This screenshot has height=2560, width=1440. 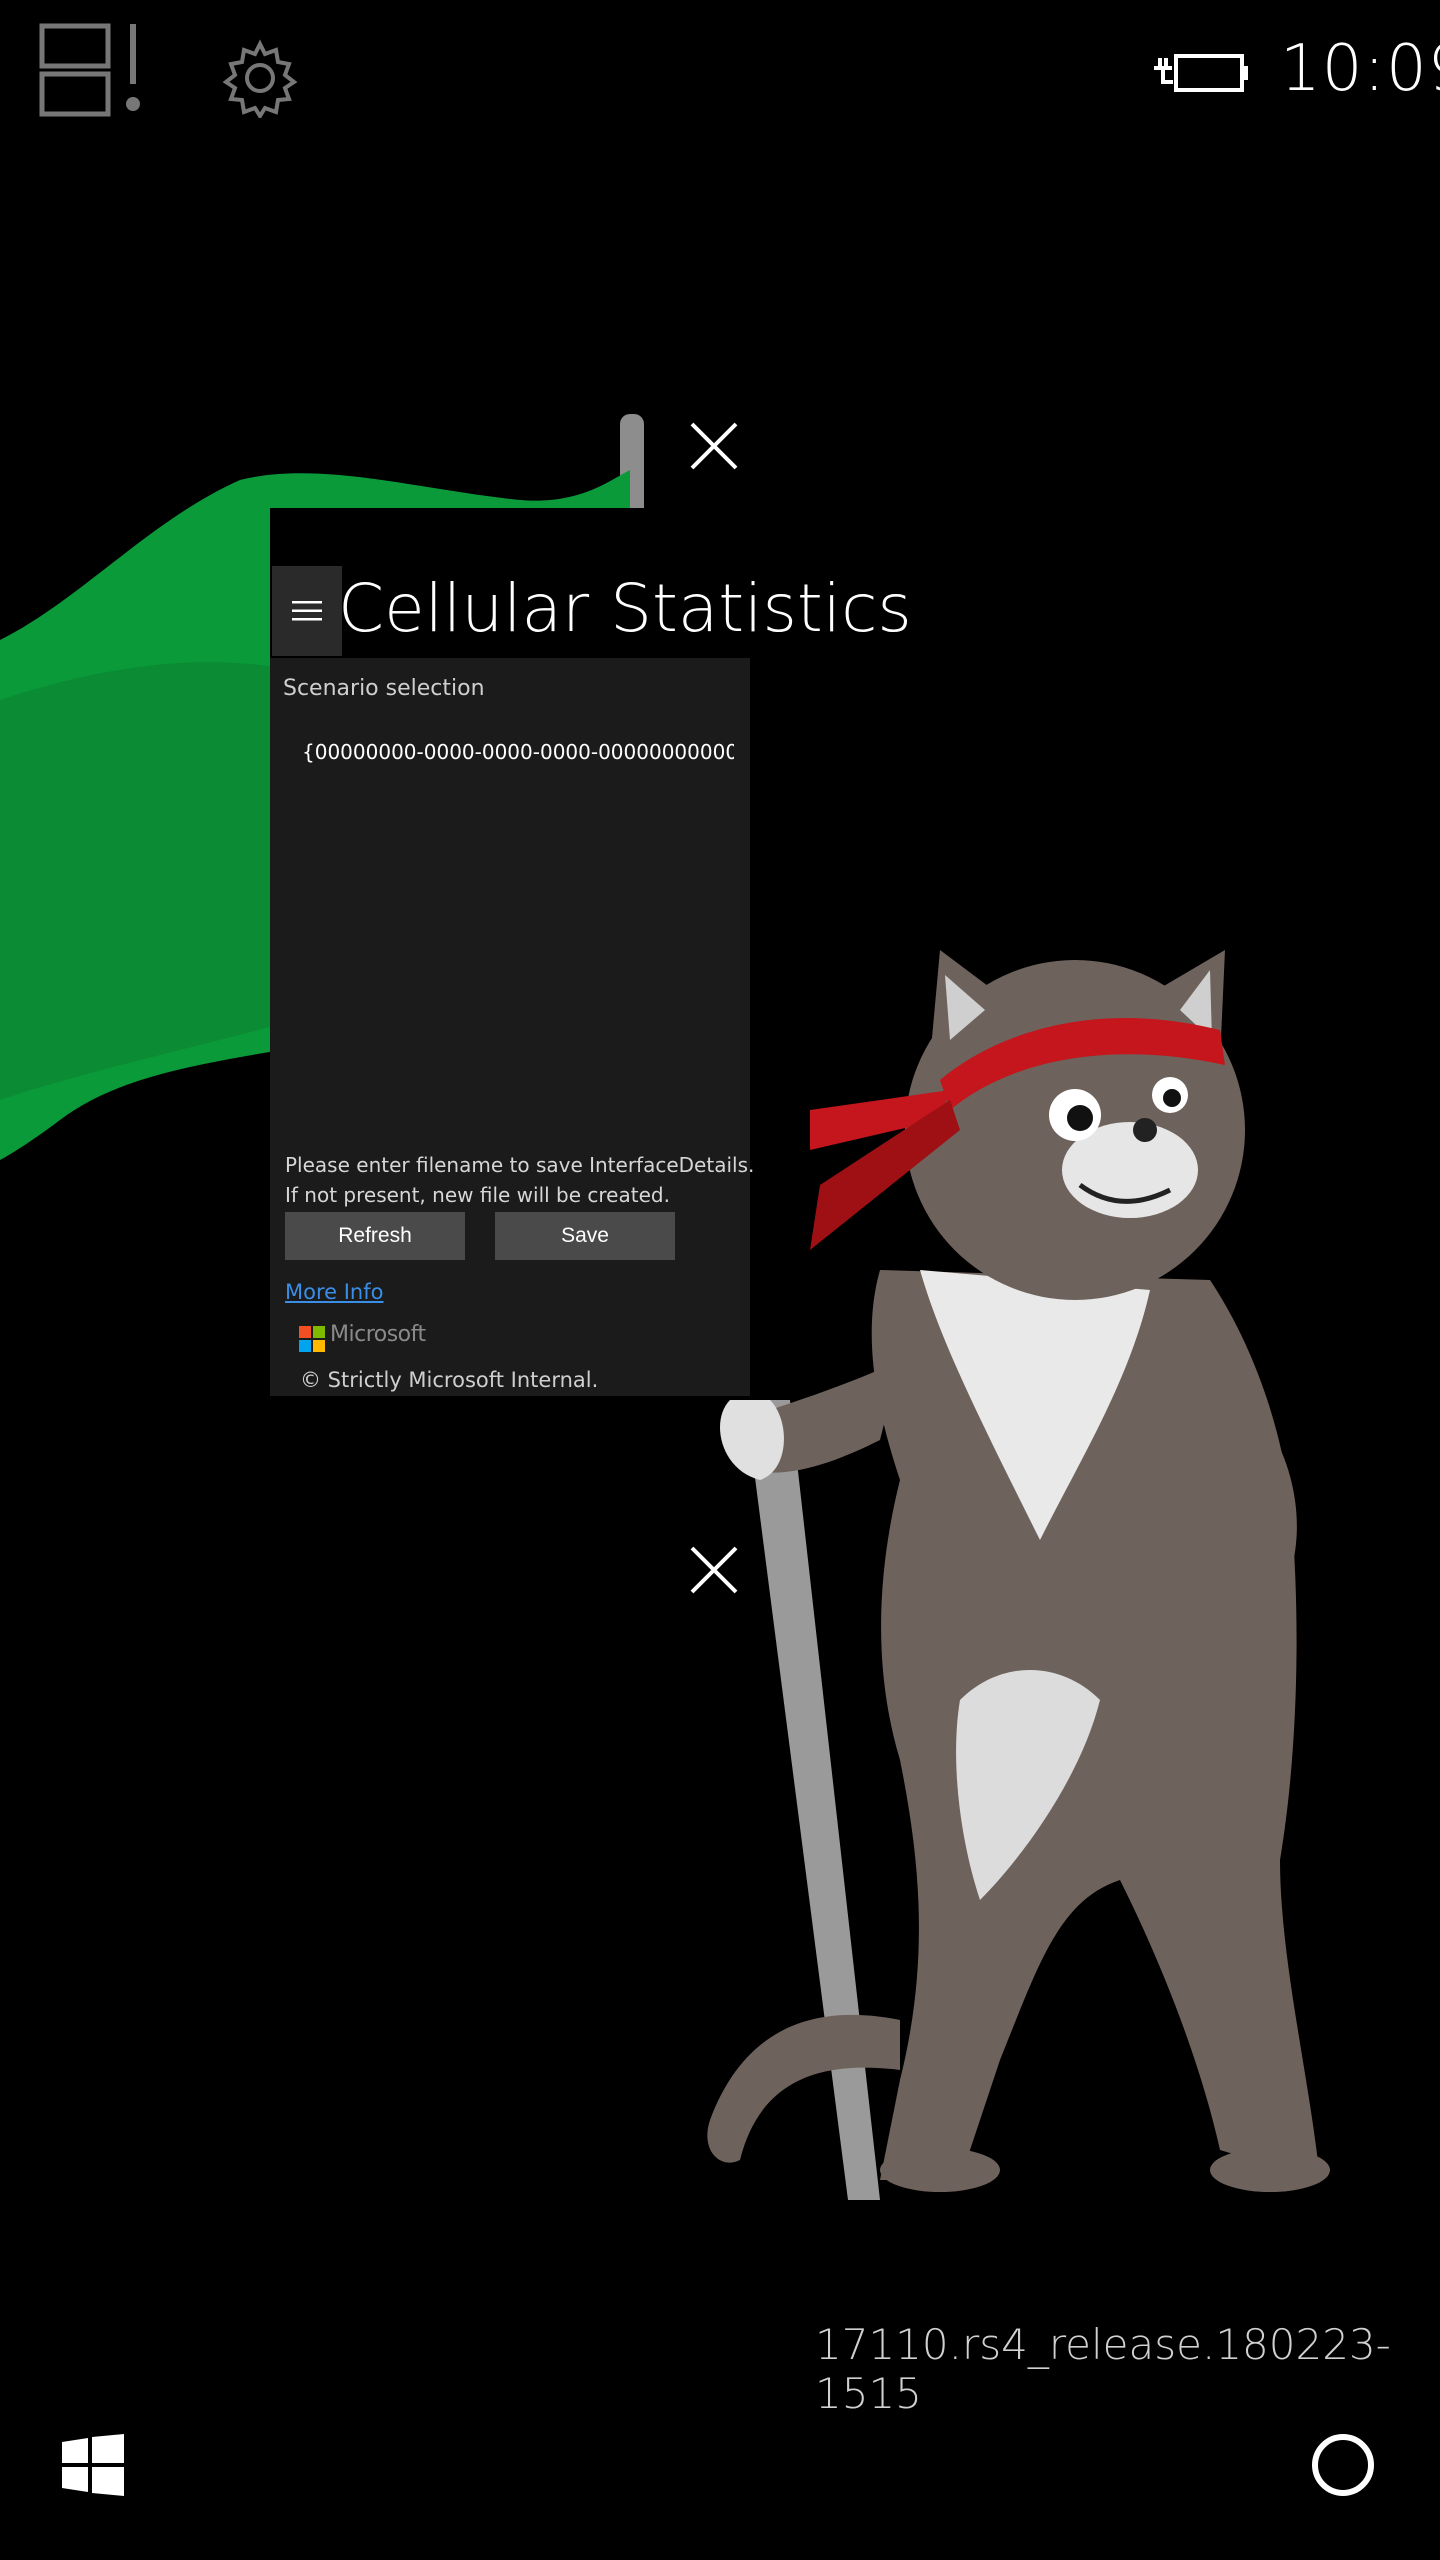 What do you see at coordinates (375, 1236) in the screenshot?
I see `refresh-button: Refresh` at bounding box center [375, 1236].